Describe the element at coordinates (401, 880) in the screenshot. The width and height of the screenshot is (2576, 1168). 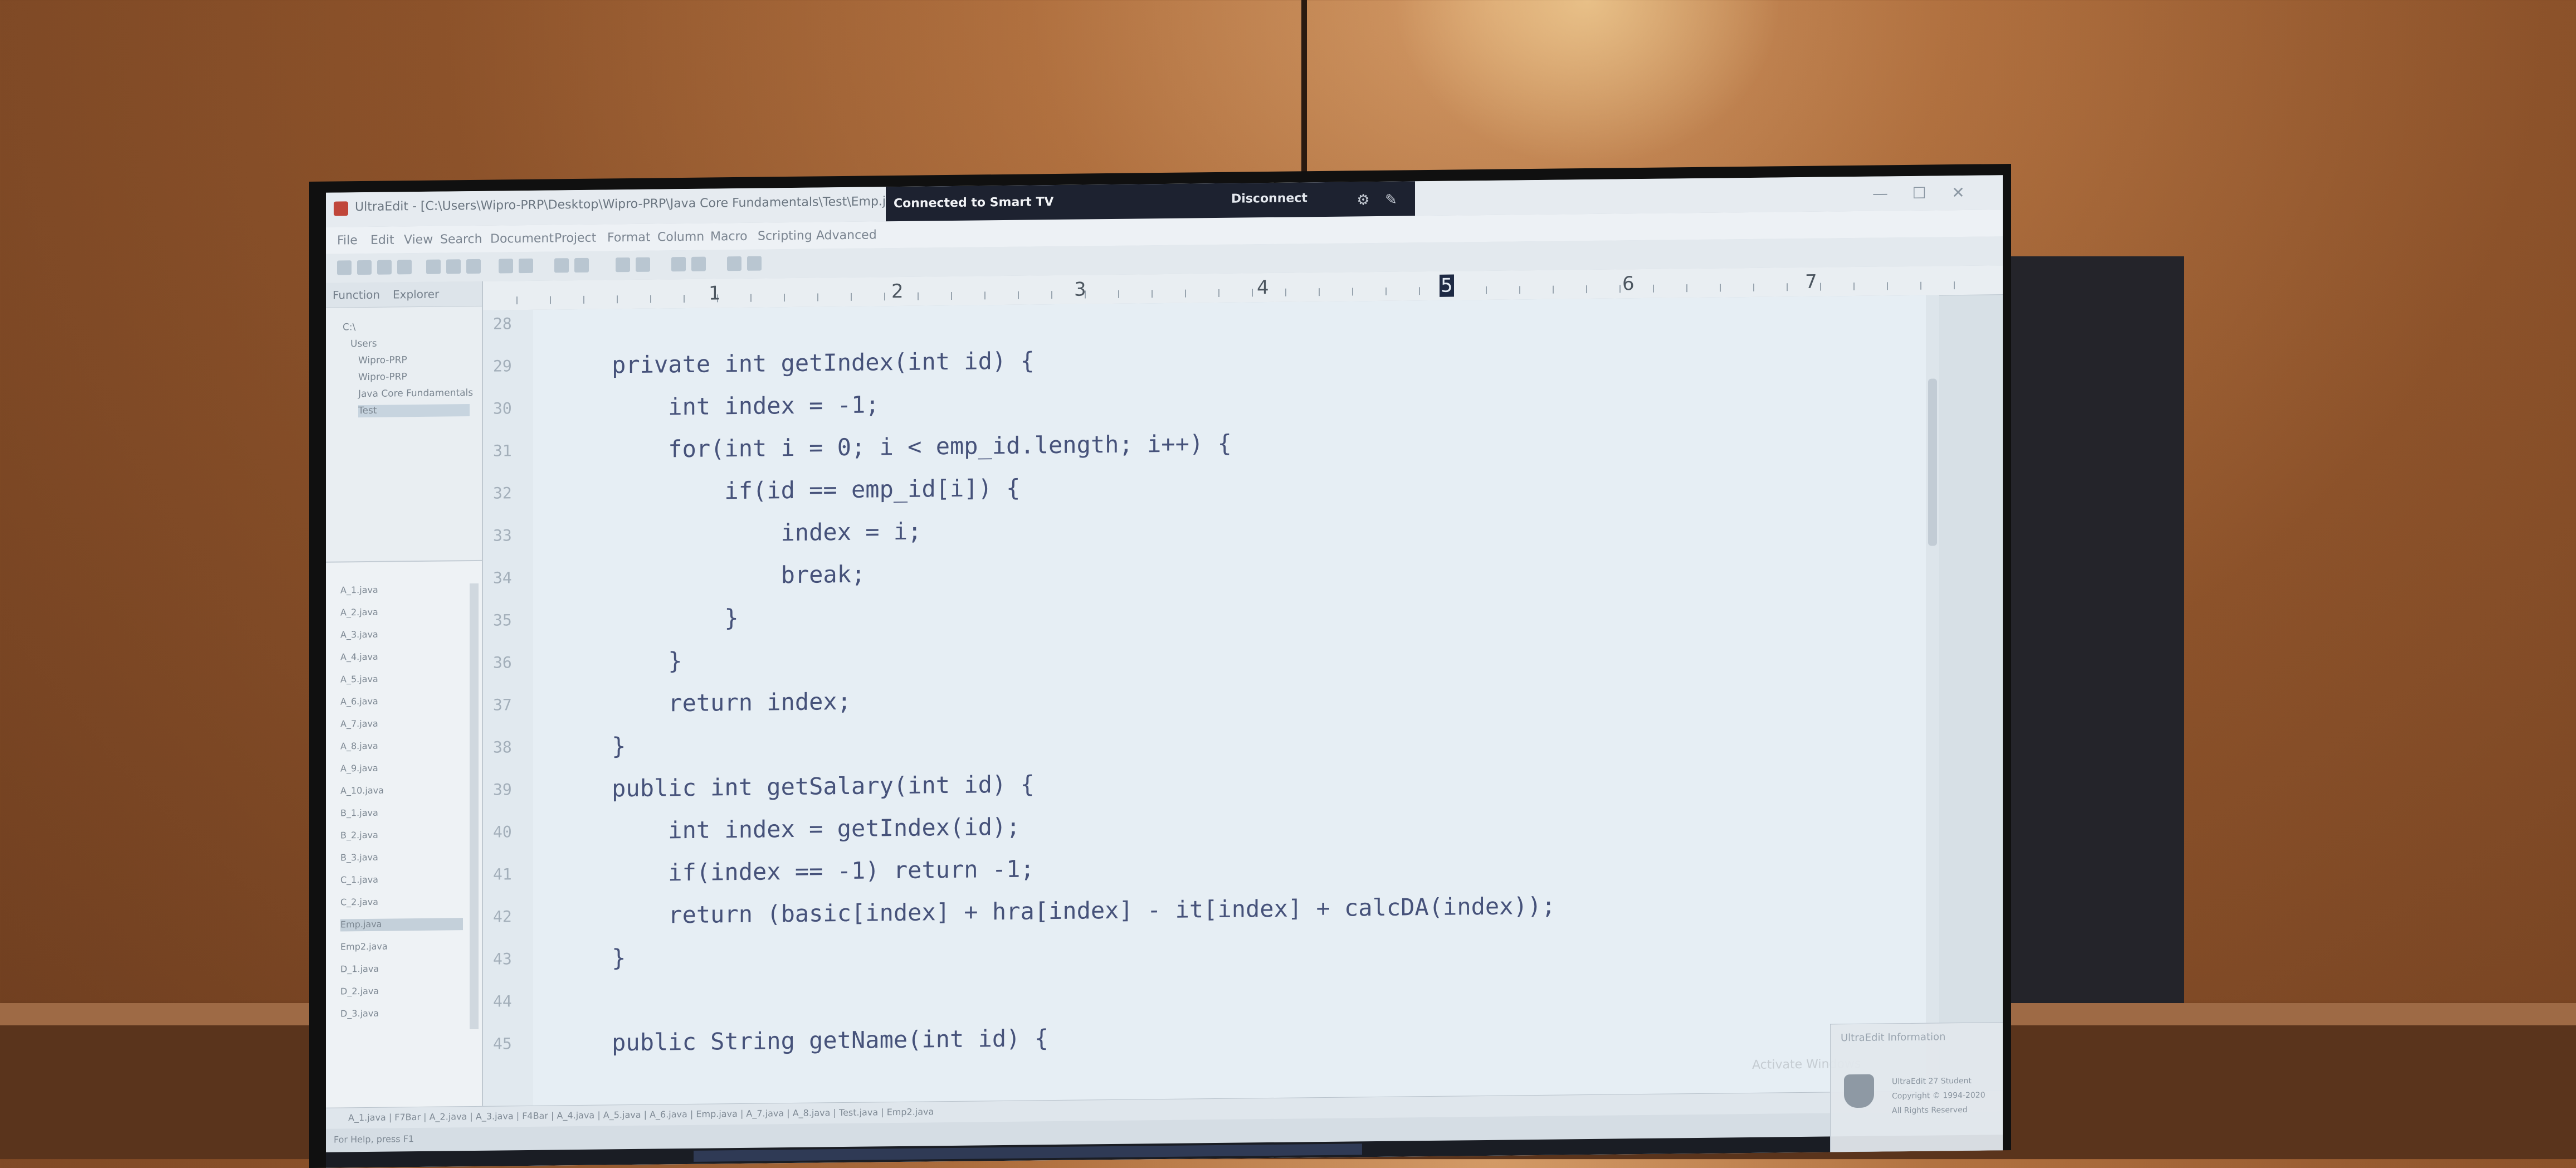
I see `file-list-item: C_1.java` at that location.